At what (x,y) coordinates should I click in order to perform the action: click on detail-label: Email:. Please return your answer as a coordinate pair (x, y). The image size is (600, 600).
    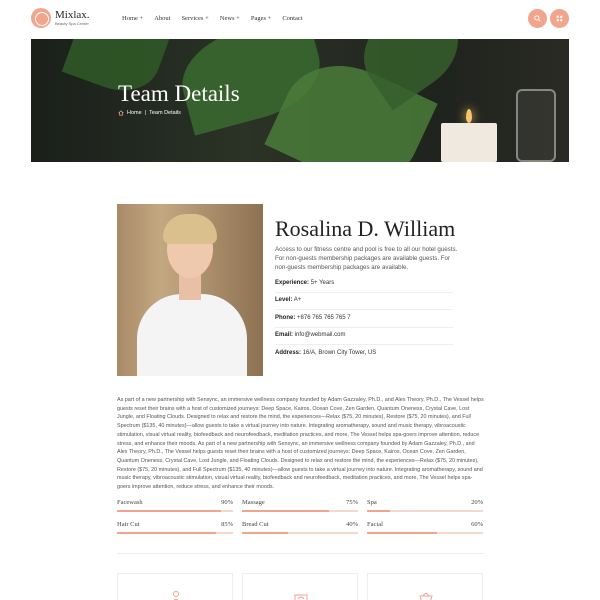
    Looking at the image, I should click on (284, 335).